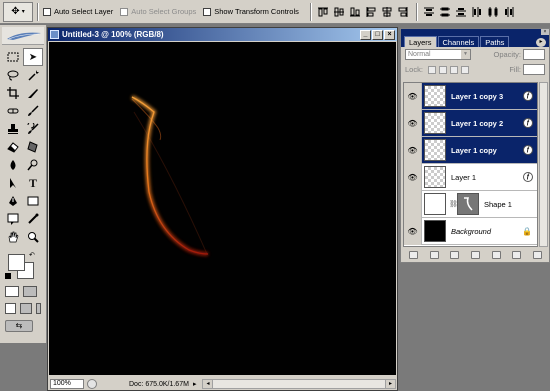 The width and height of the screenshot is (550, 391). Describe the element at coordinates (403, 12) in the screenshot. I see `align-right-icon` at that location.